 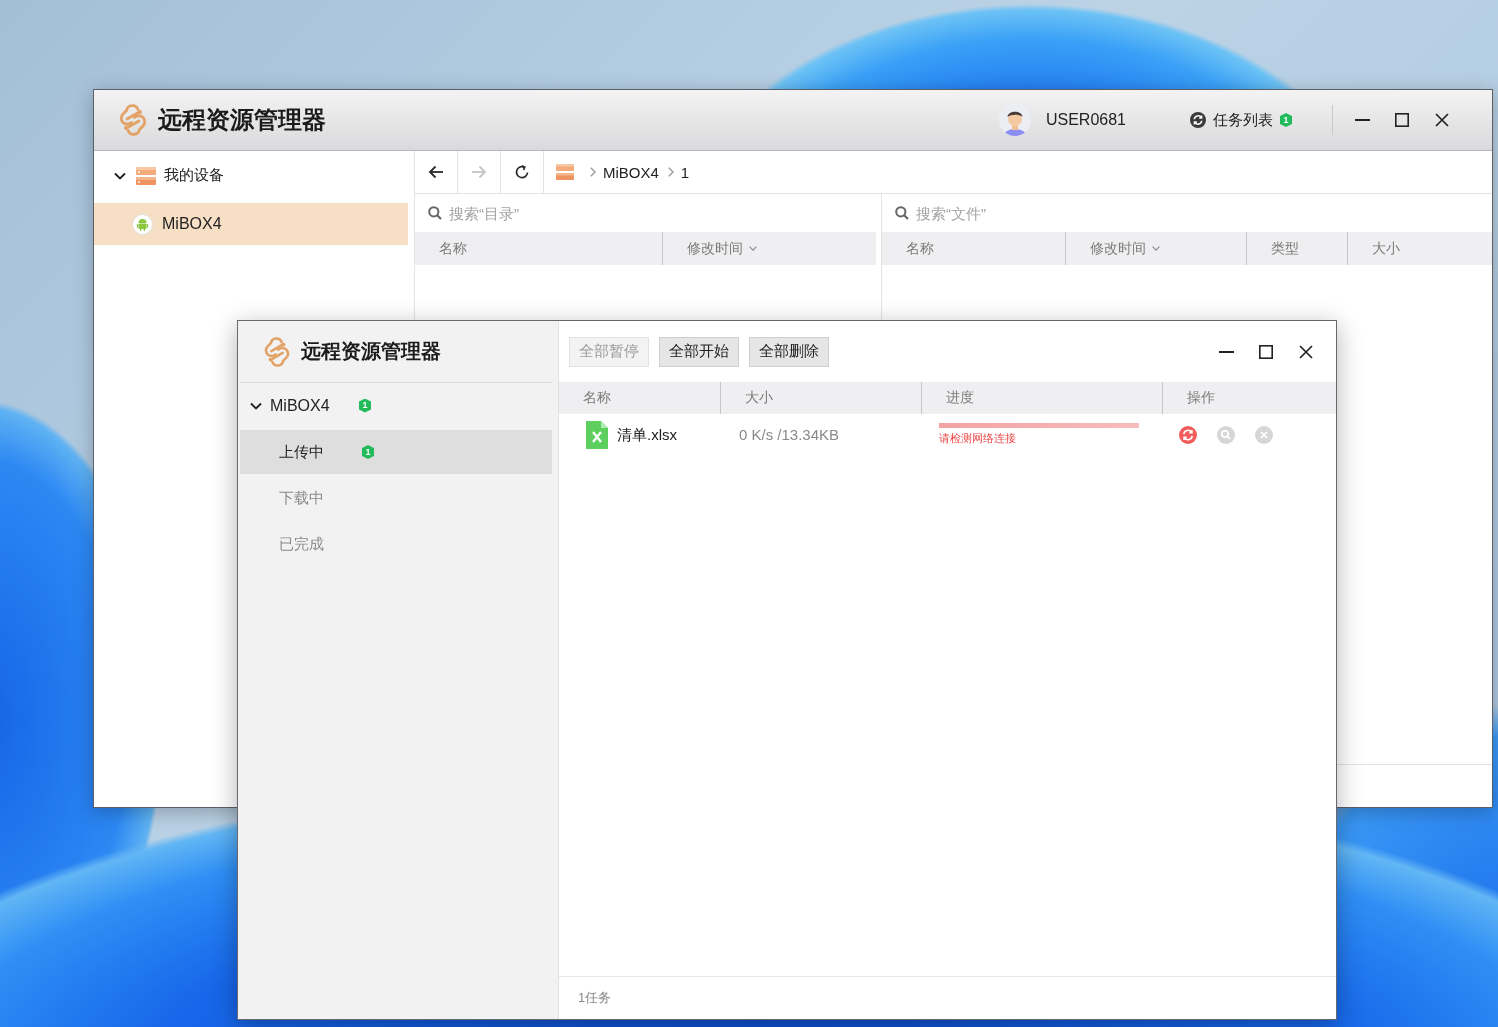 What do you see at coordinates (1014, 120) in the screenshot?
I see `avatar-icon` at bounding box center [1014, 120].